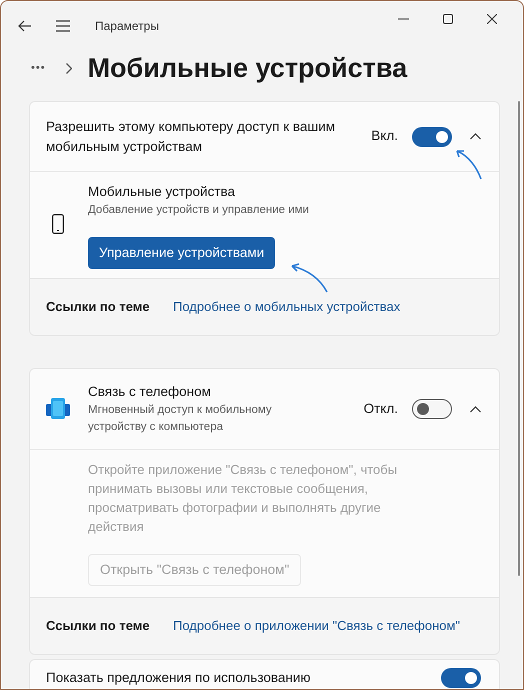 This screenshot has height=690, width=524. I want to click on back-icon, so click(25, 26).